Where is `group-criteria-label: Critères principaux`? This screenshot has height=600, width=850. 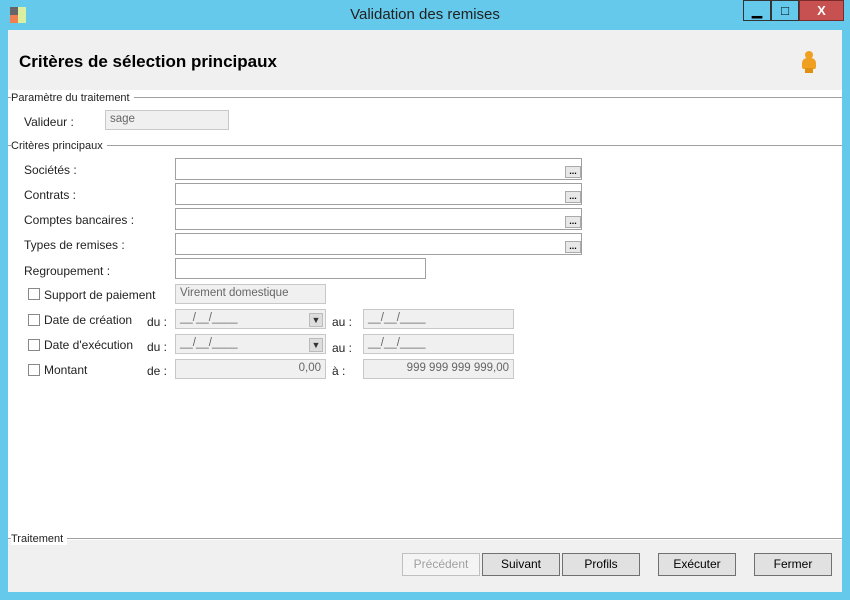 group-criteria-label: Critères principaux is located at coordinates (59, 146).